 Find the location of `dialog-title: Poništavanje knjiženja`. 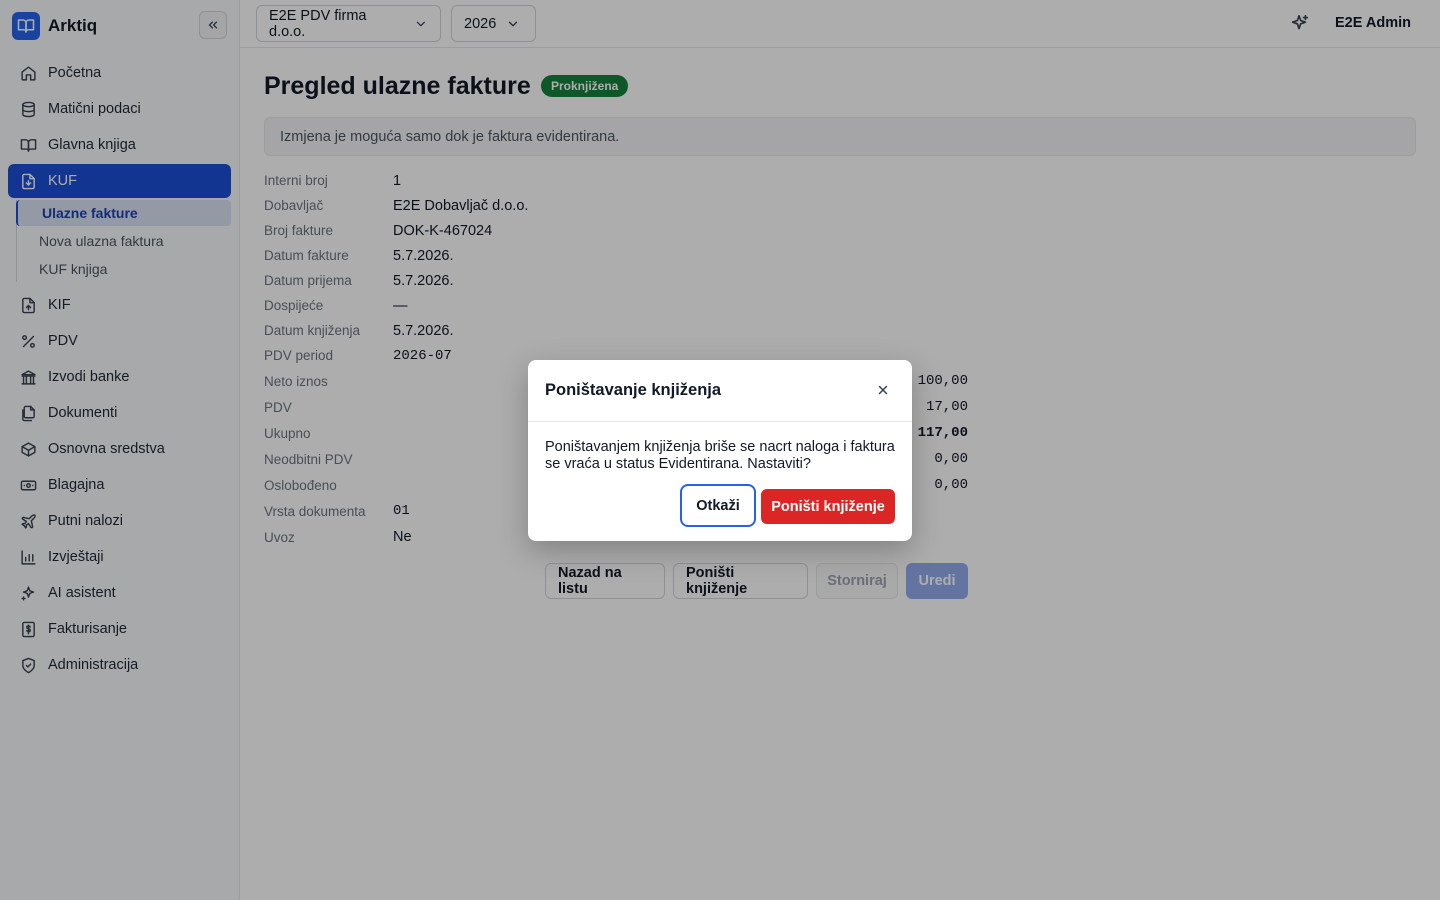

dialog-title: Poništavanje knjiženja is located at coordinates (633, 390).